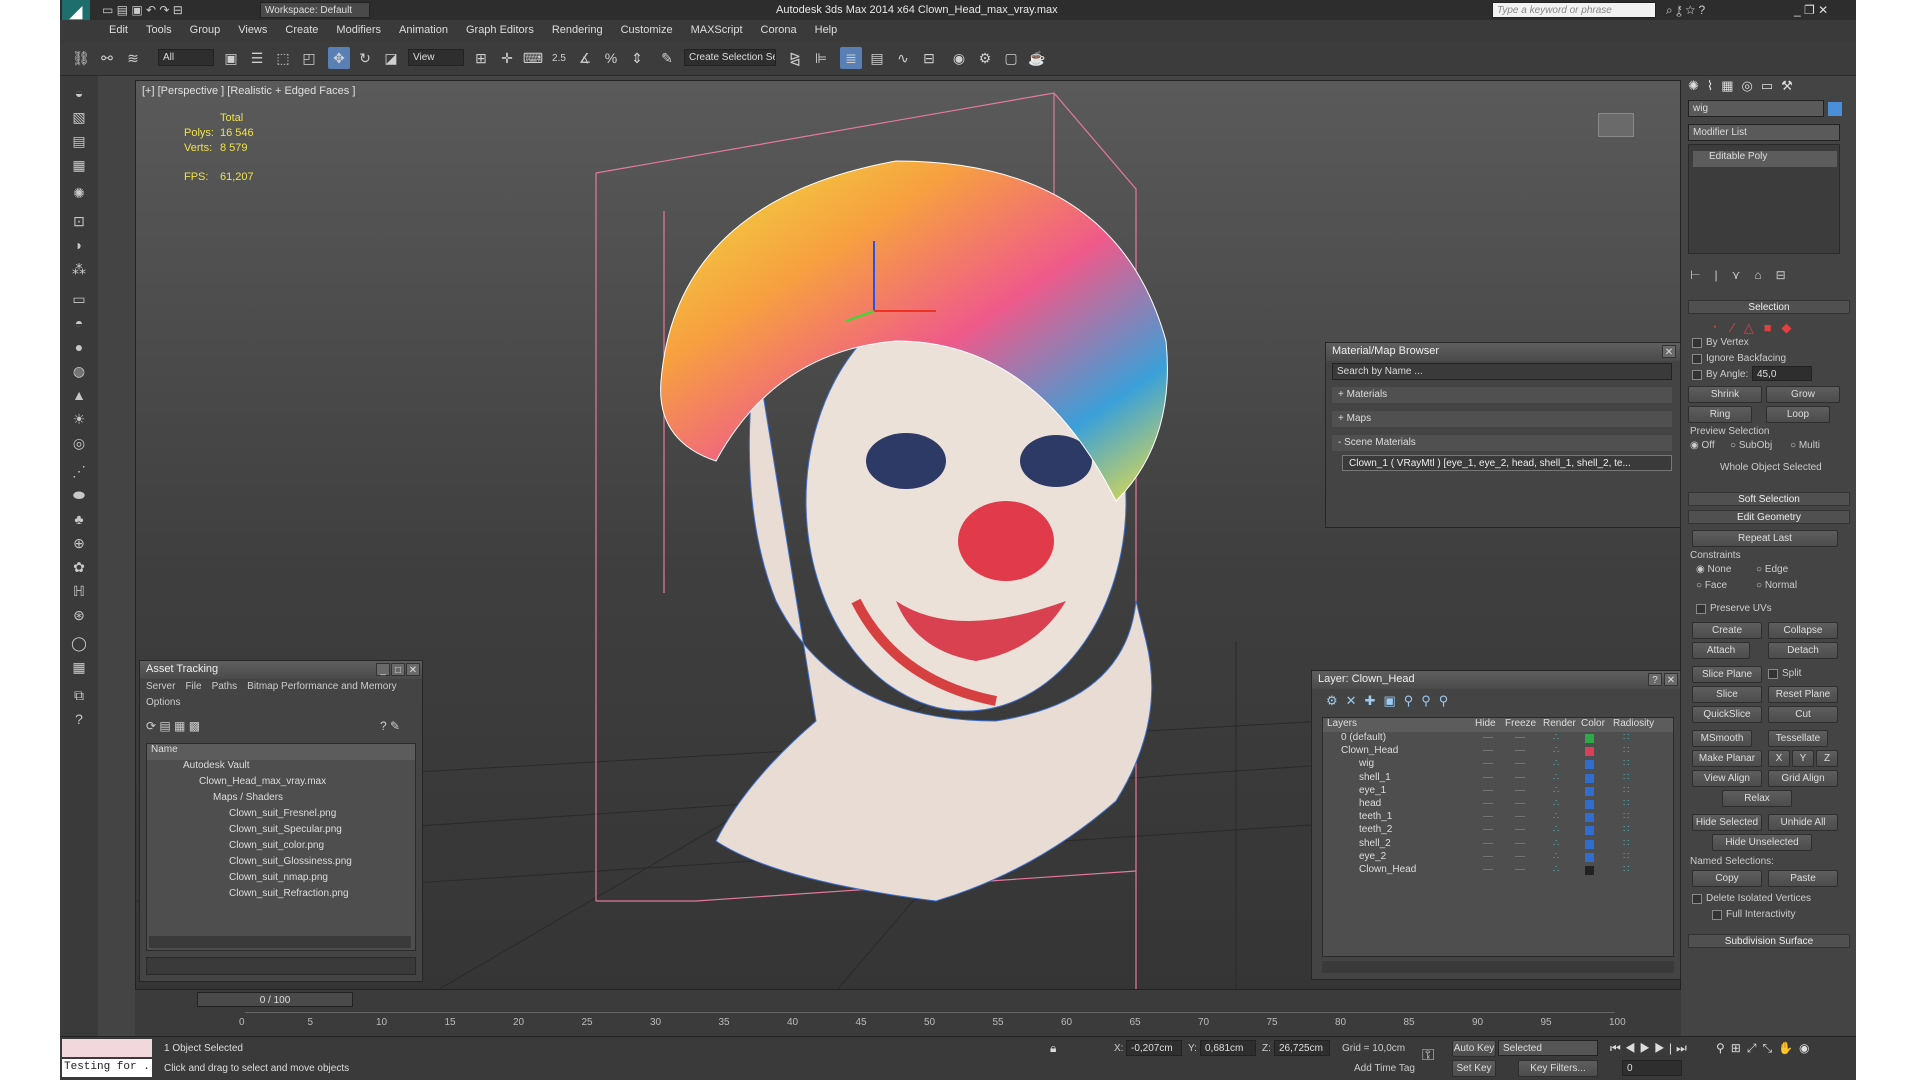 This screenshot has width=1920, height=1080. What do you see at coordinates (1769, 941) in the screenshot?
I see `subdivision-surface-rollout: Subdivision Surface` at bounding box center [1769, 941].